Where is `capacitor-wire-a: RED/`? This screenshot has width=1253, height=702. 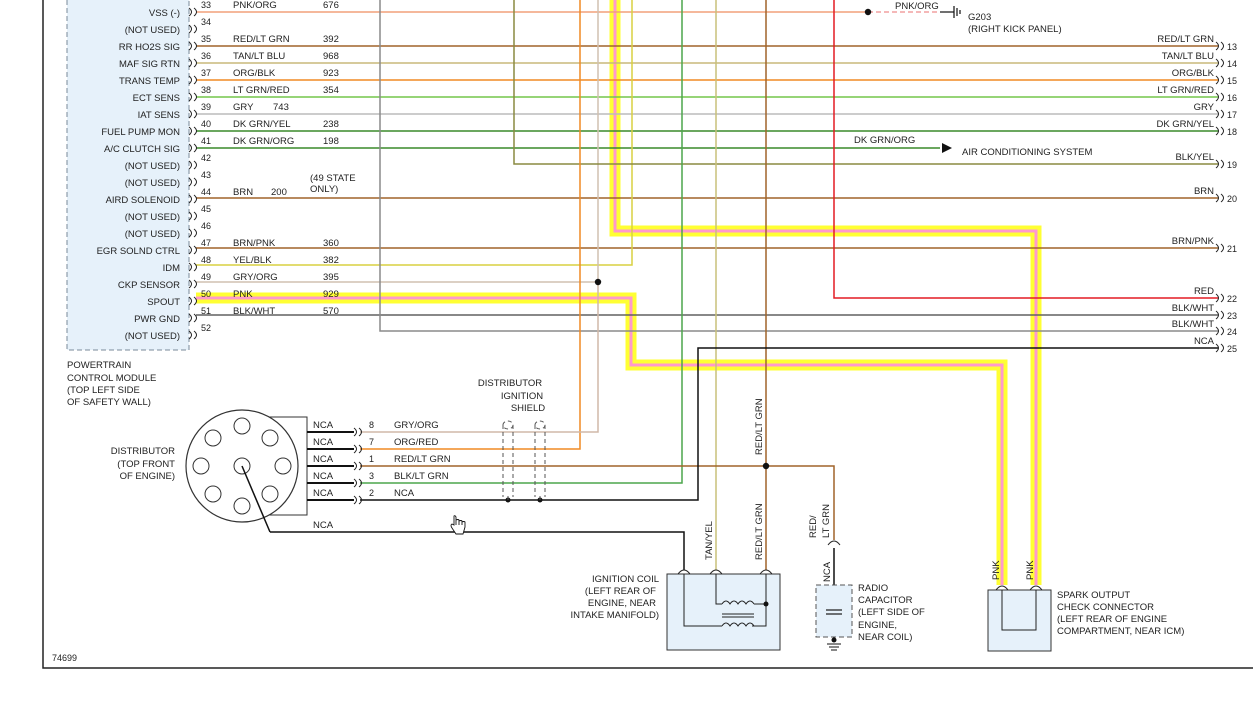
capacitor-wire-a: RED/ is located at coordinates (813, 526).